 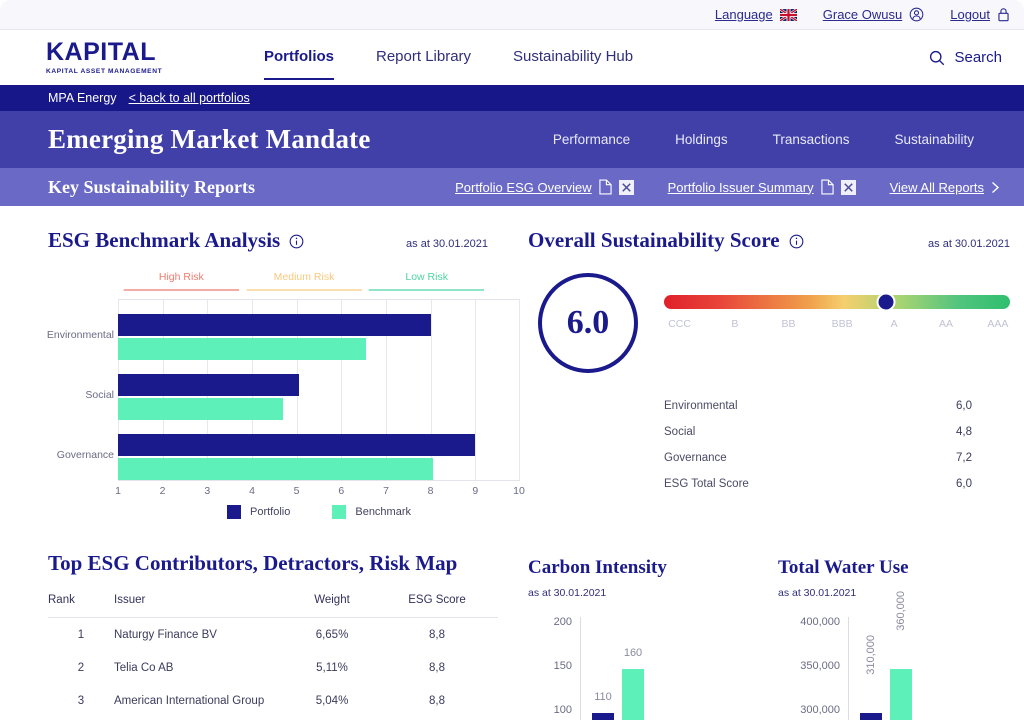 I want to click on nav-item-sustainability-hub: Sustainability Hub, so click(x=573, y=58).